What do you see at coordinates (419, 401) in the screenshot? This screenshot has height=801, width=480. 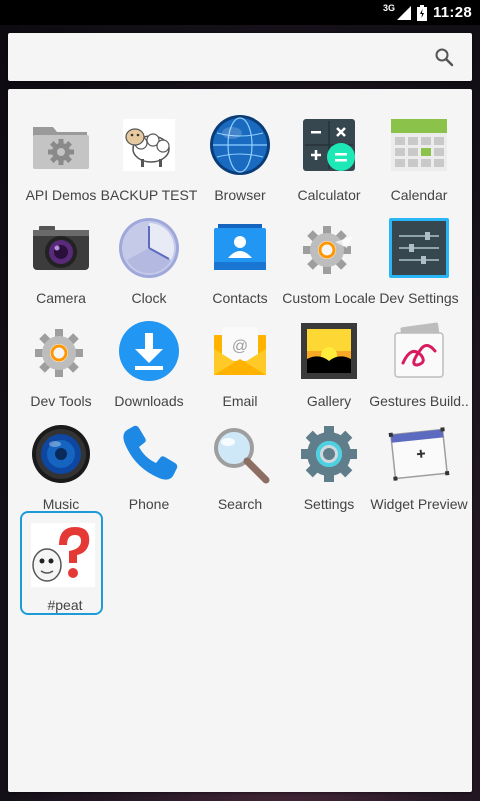 I see `app-label: Gestures Build..` at bounding box center [419, 401].